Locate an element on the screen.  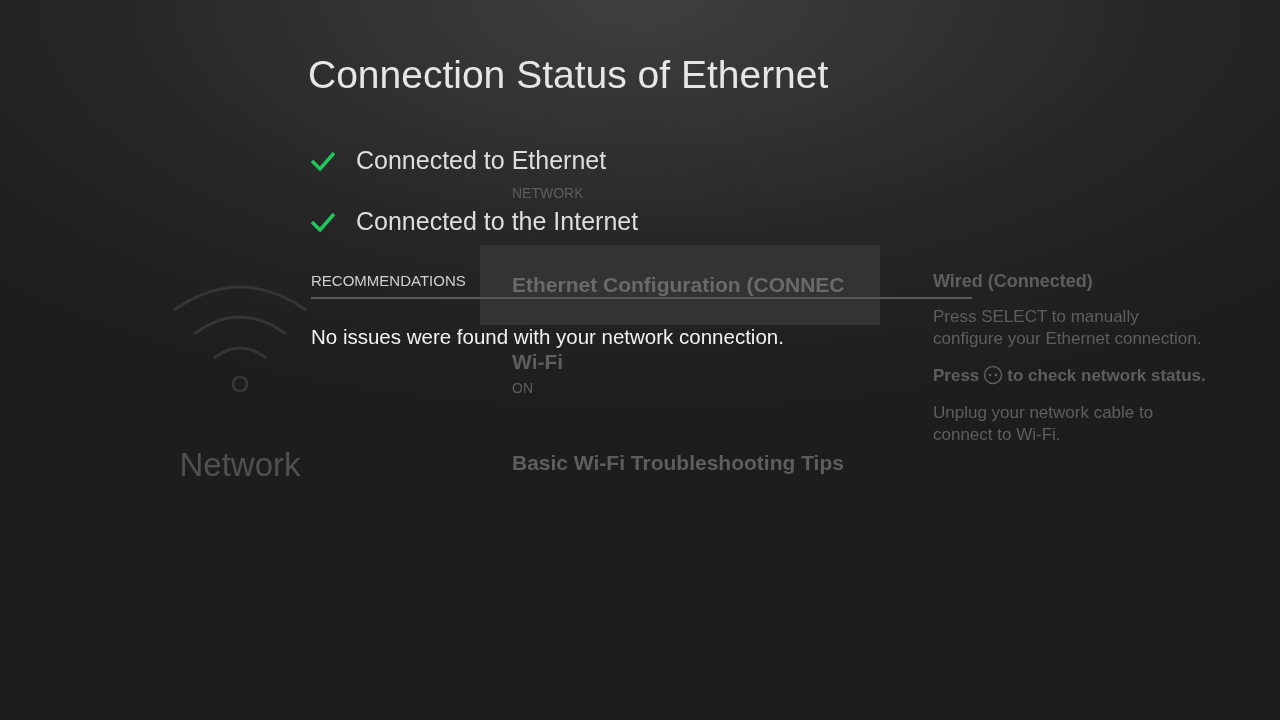
status-message: No issues were found with your network connection. is located at coordinates (547, 337).